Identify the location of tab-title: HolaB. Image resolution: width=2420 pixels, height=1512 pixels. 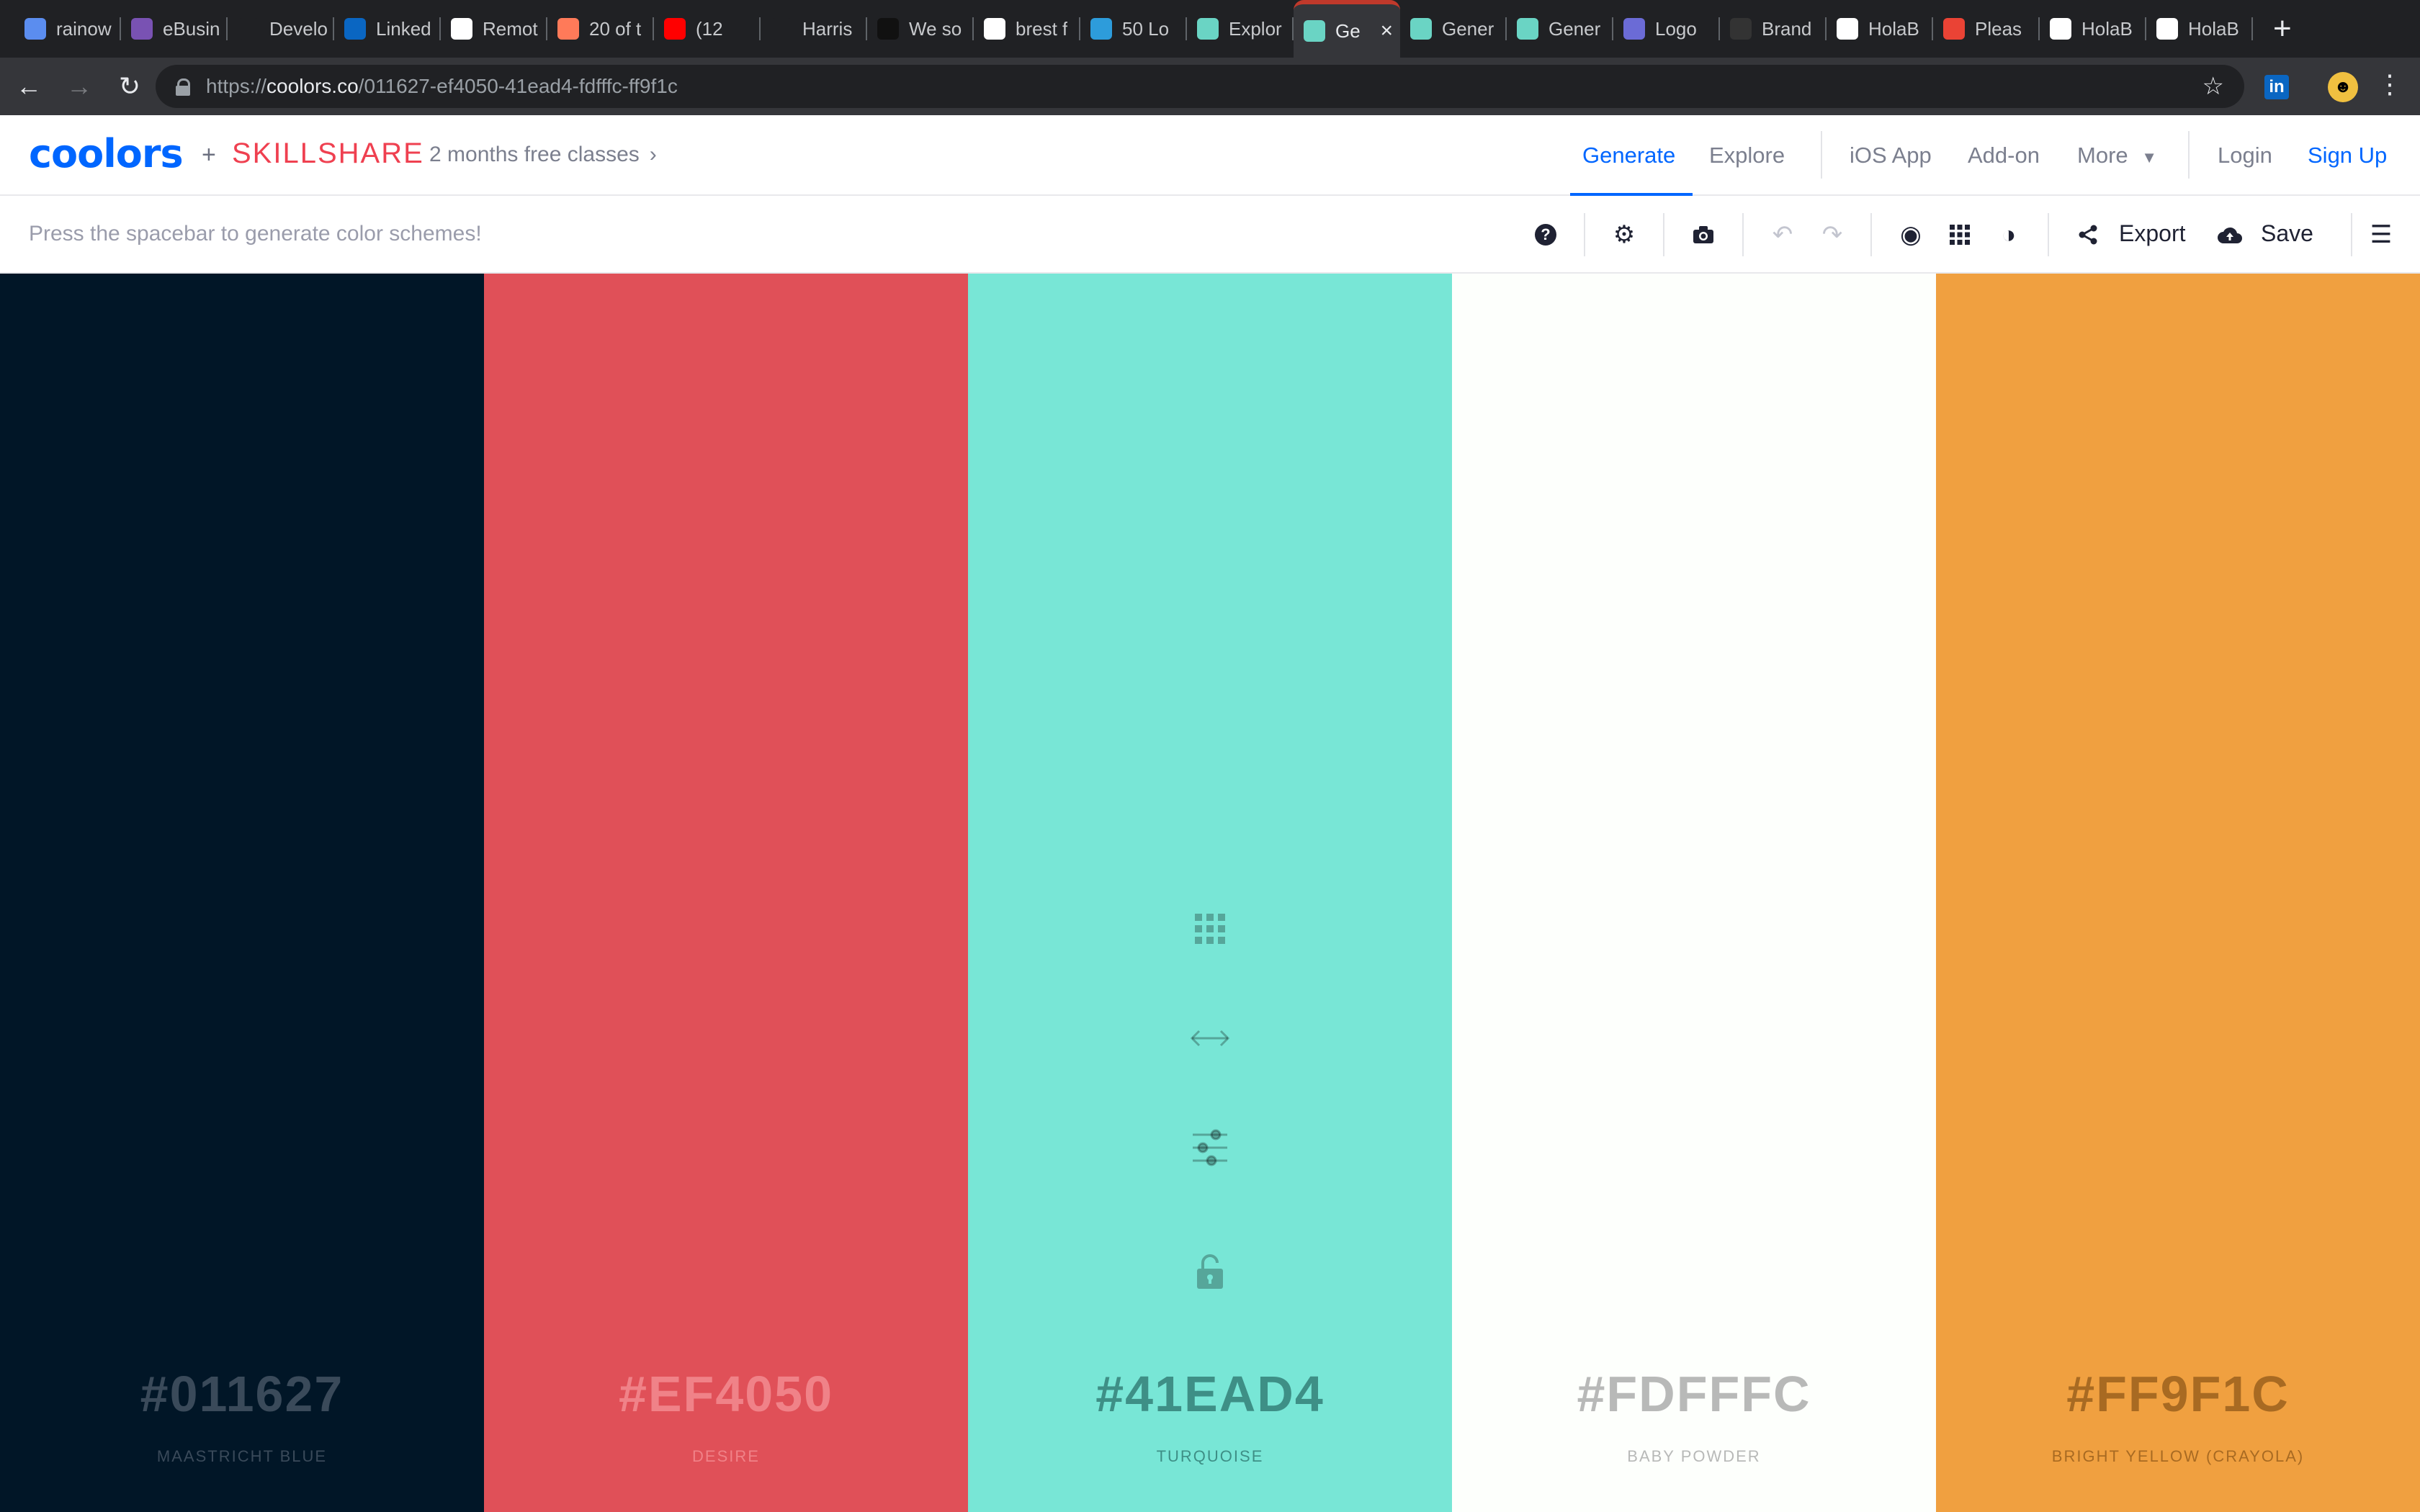
(2213, 28).